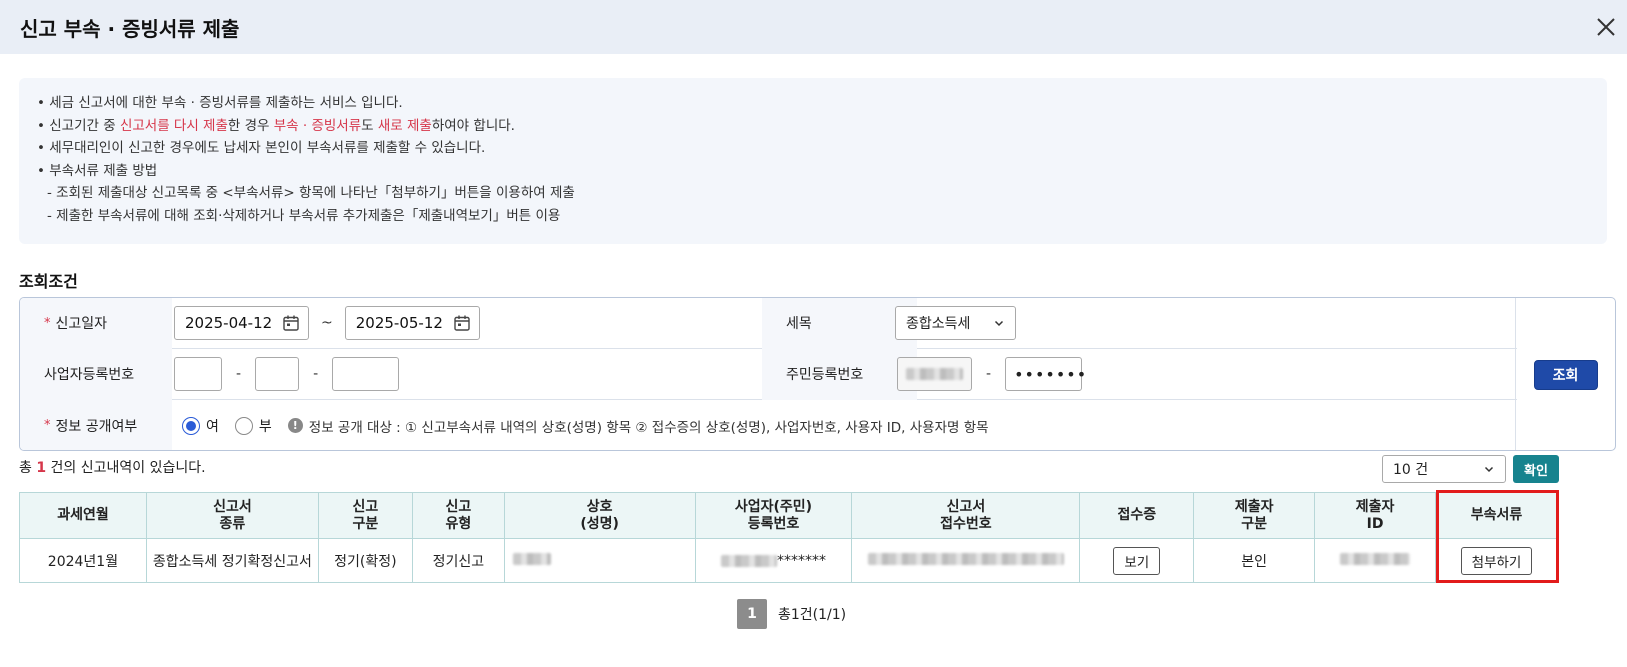  Describe the element at coordinates (773, 523) in the screenshot. I see `header-text: 등록번호` at that location.